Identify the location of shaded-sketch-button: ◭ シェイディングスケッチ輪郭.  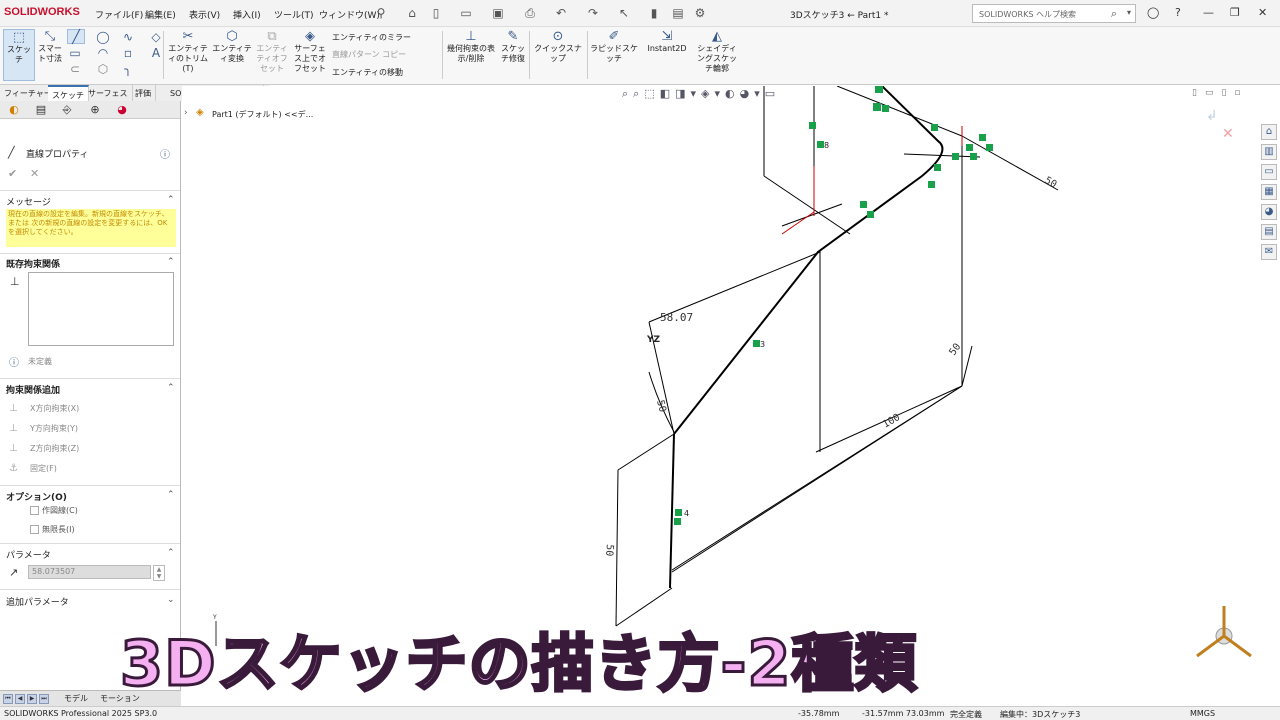
(717, 51).